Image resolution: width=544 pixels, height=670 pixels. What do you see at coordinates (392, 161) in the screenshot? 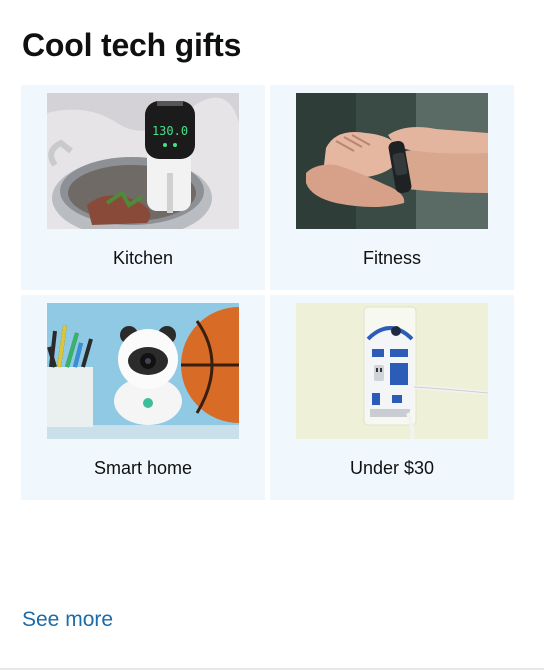
I see `fitness-image` at bounding box center [392, 161].